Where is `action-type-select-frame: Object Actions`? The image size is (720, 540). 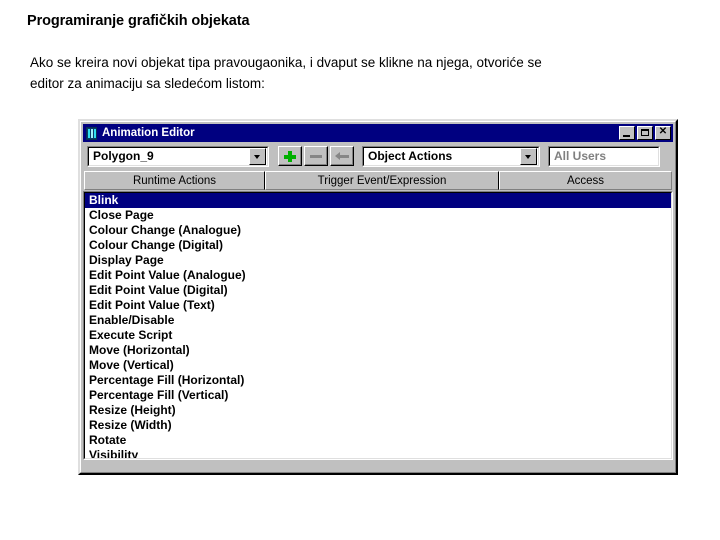 action-type-select-frame: Object Actions is located at coordinates (451, 156).